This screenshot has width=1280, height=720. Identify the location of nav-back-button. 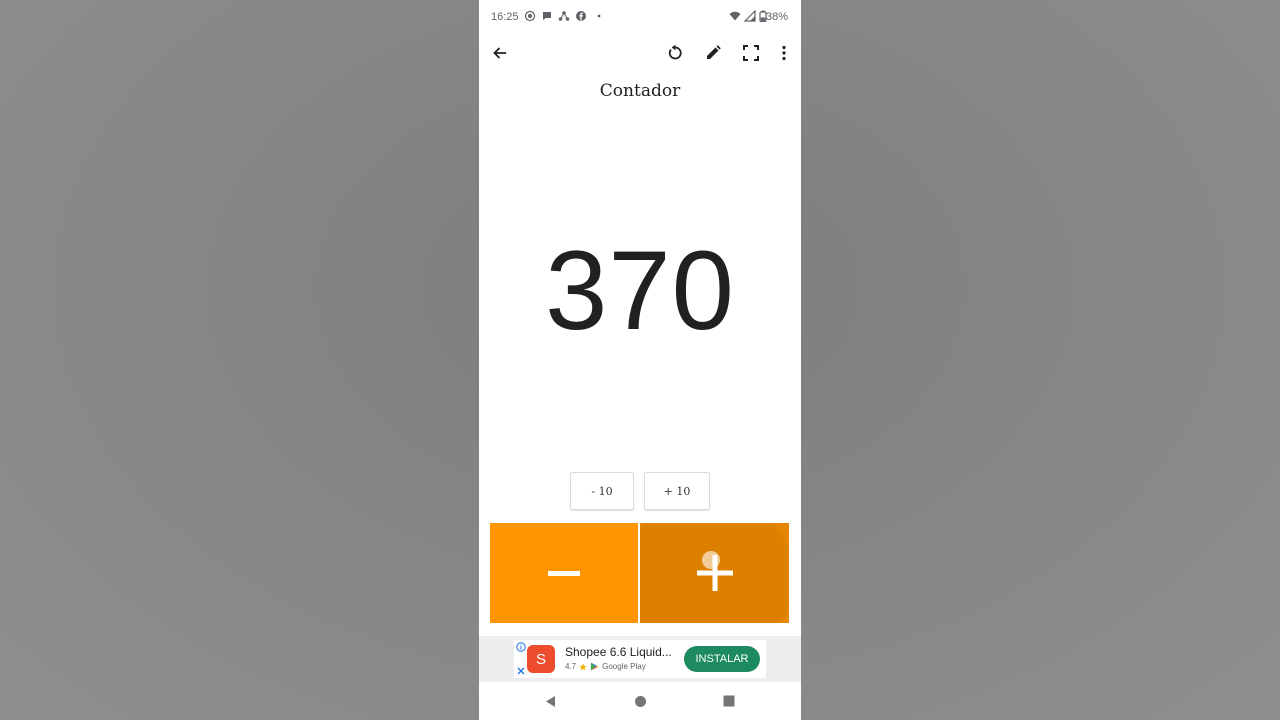
(550, 701).